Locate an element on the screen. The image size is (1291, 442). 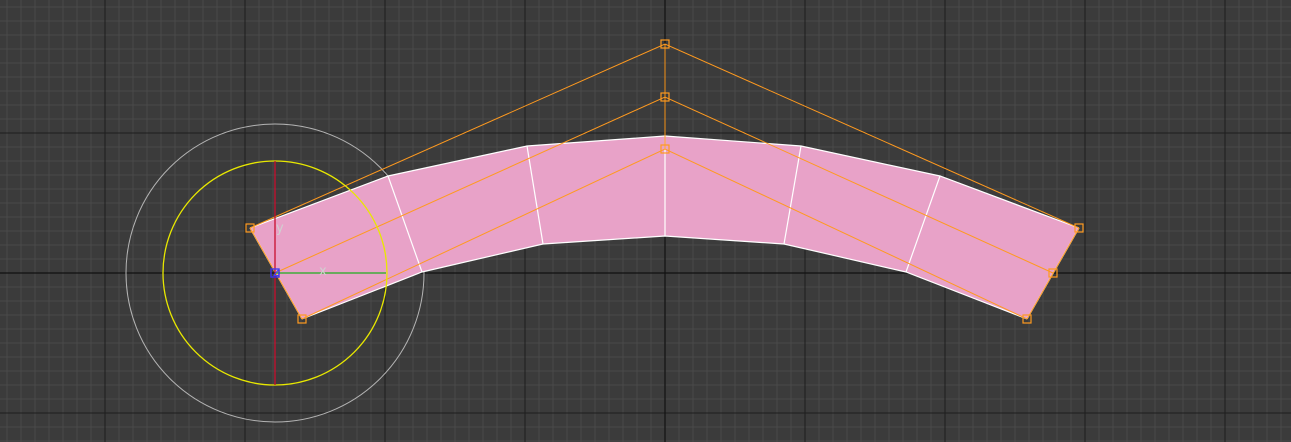
gizmo-y-label: y is located at coordinates (280, 228).